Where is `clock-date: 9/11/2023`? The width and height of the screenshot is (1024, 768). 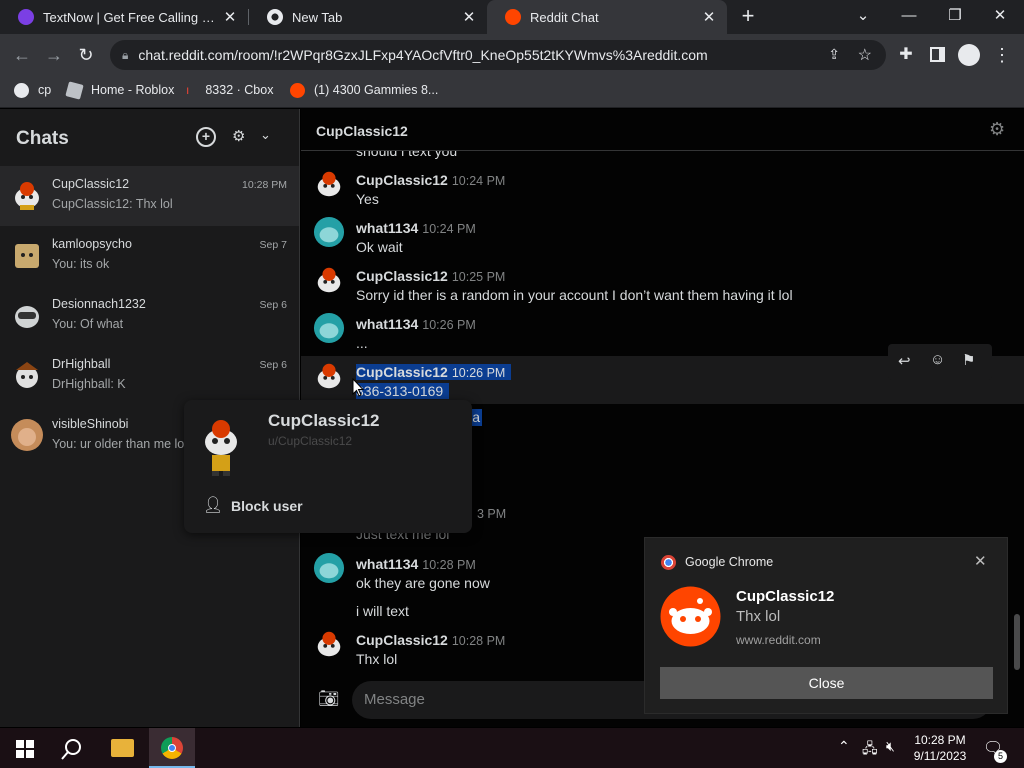 clock-date: 9/11/2023 is located at coordinates (940, 756).